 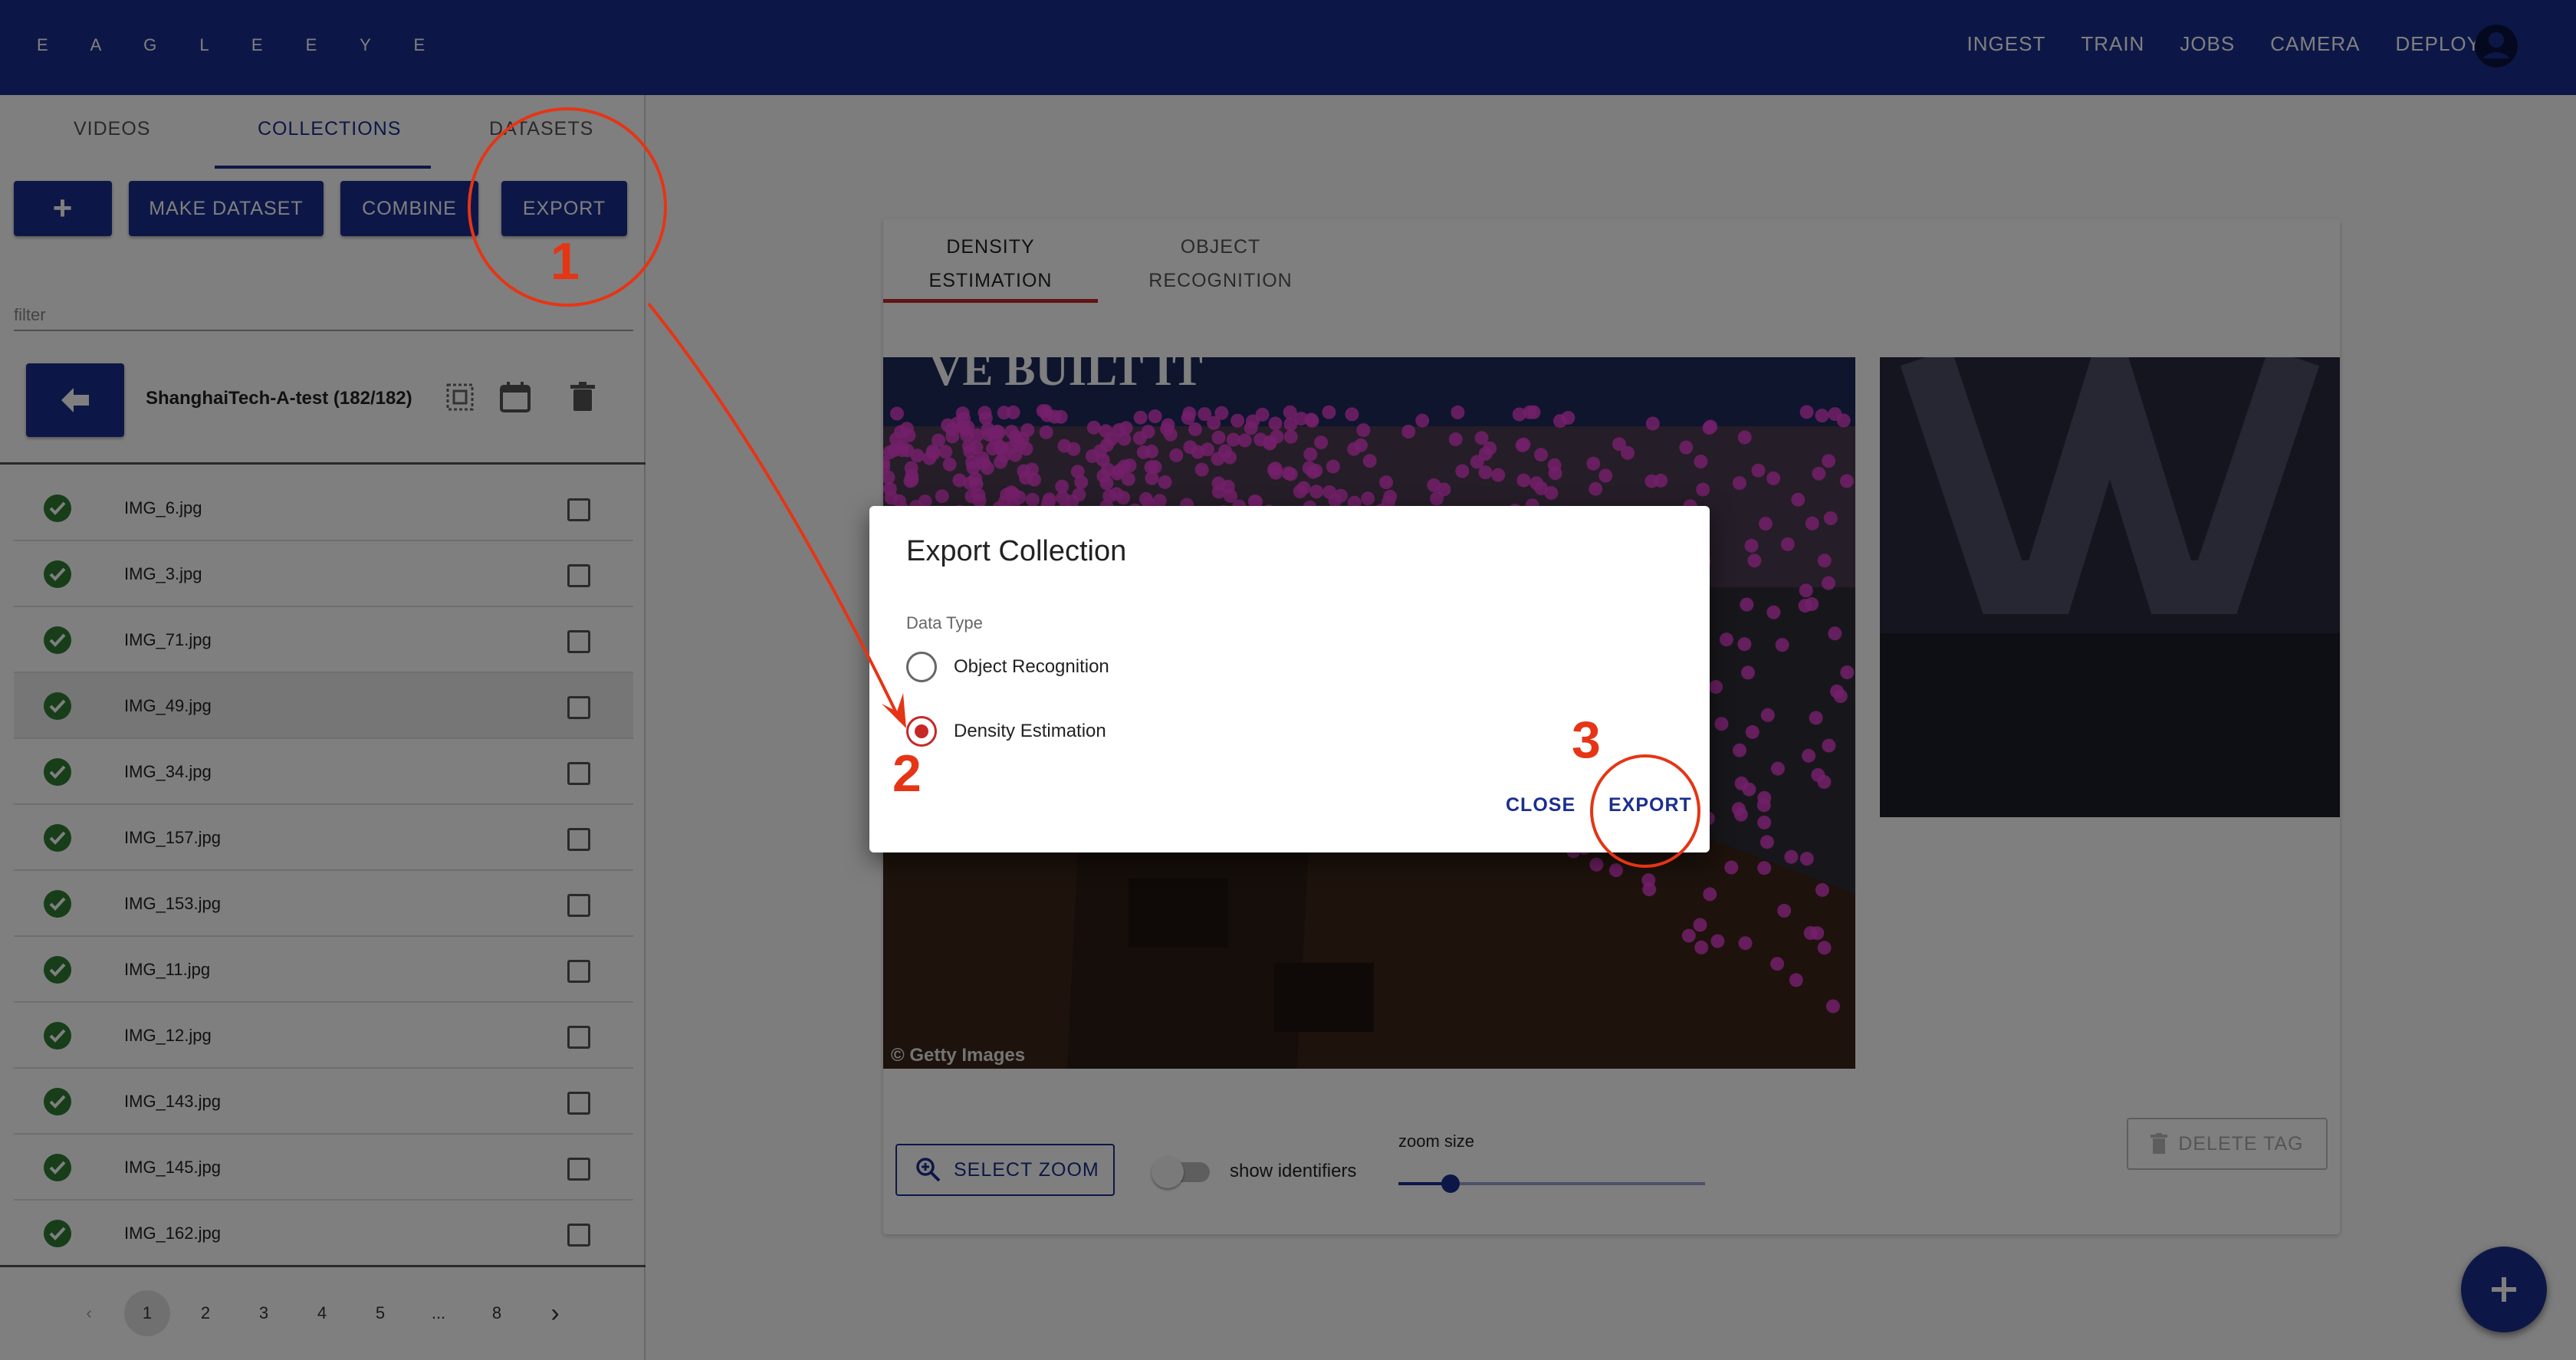 I want to click on step-1-label: 1, so click(x=565, y=262).